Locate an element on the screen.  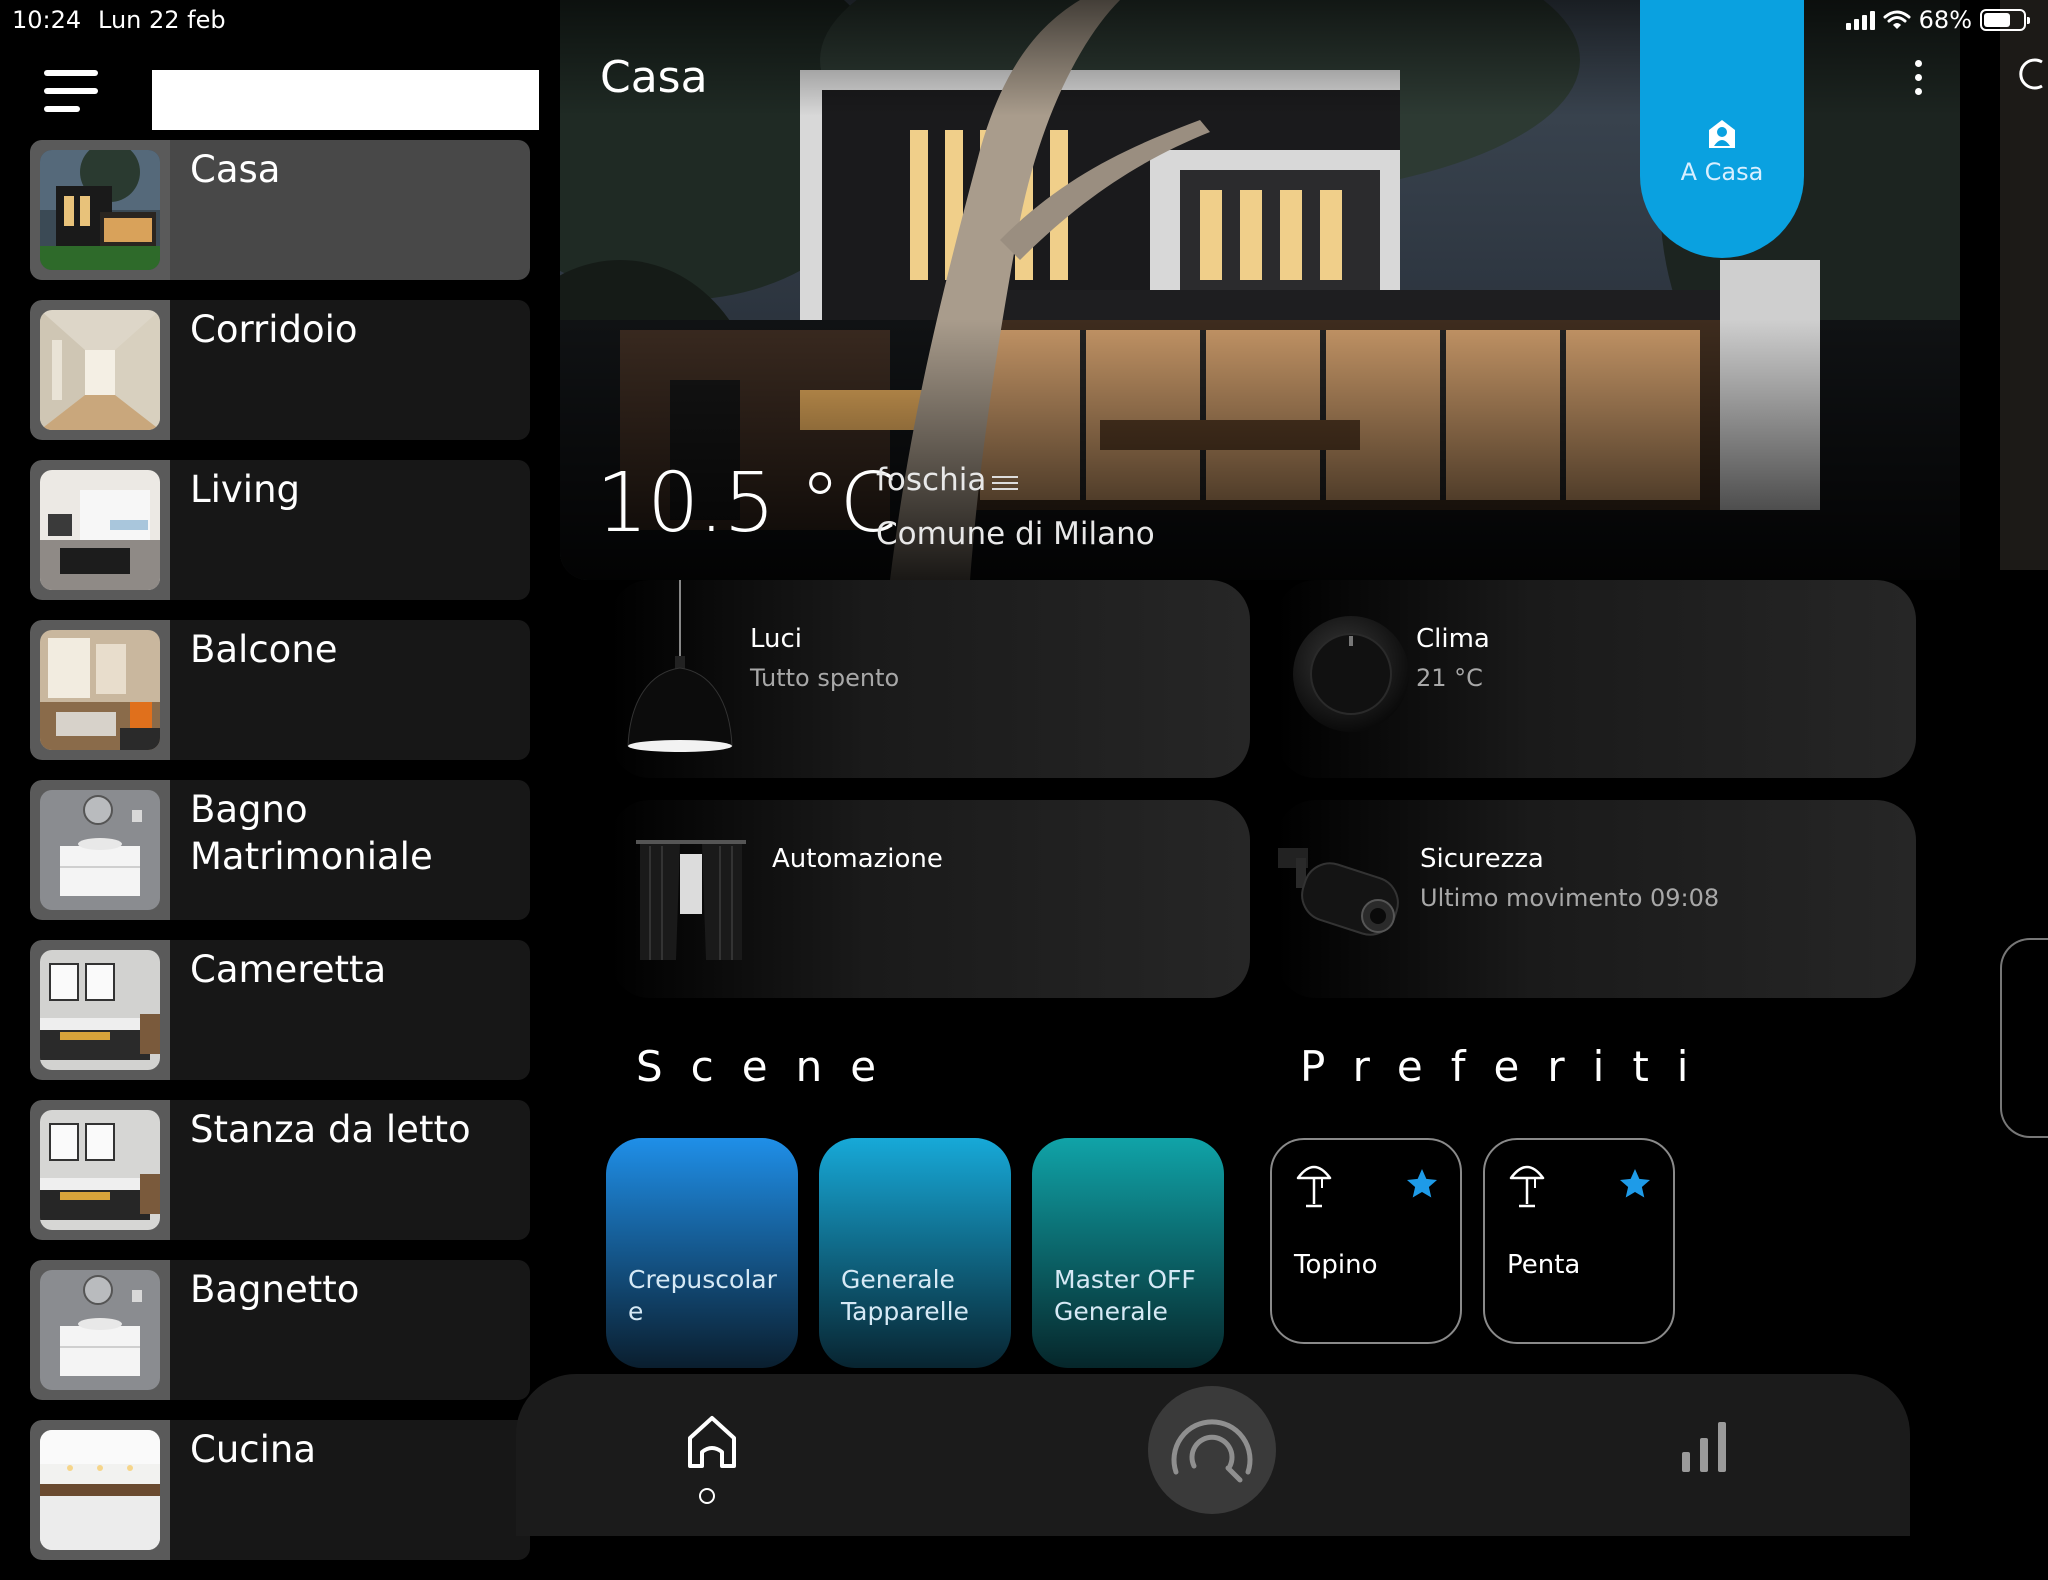
status-date: Lun 22 feb is located at coordinates (162, 20).